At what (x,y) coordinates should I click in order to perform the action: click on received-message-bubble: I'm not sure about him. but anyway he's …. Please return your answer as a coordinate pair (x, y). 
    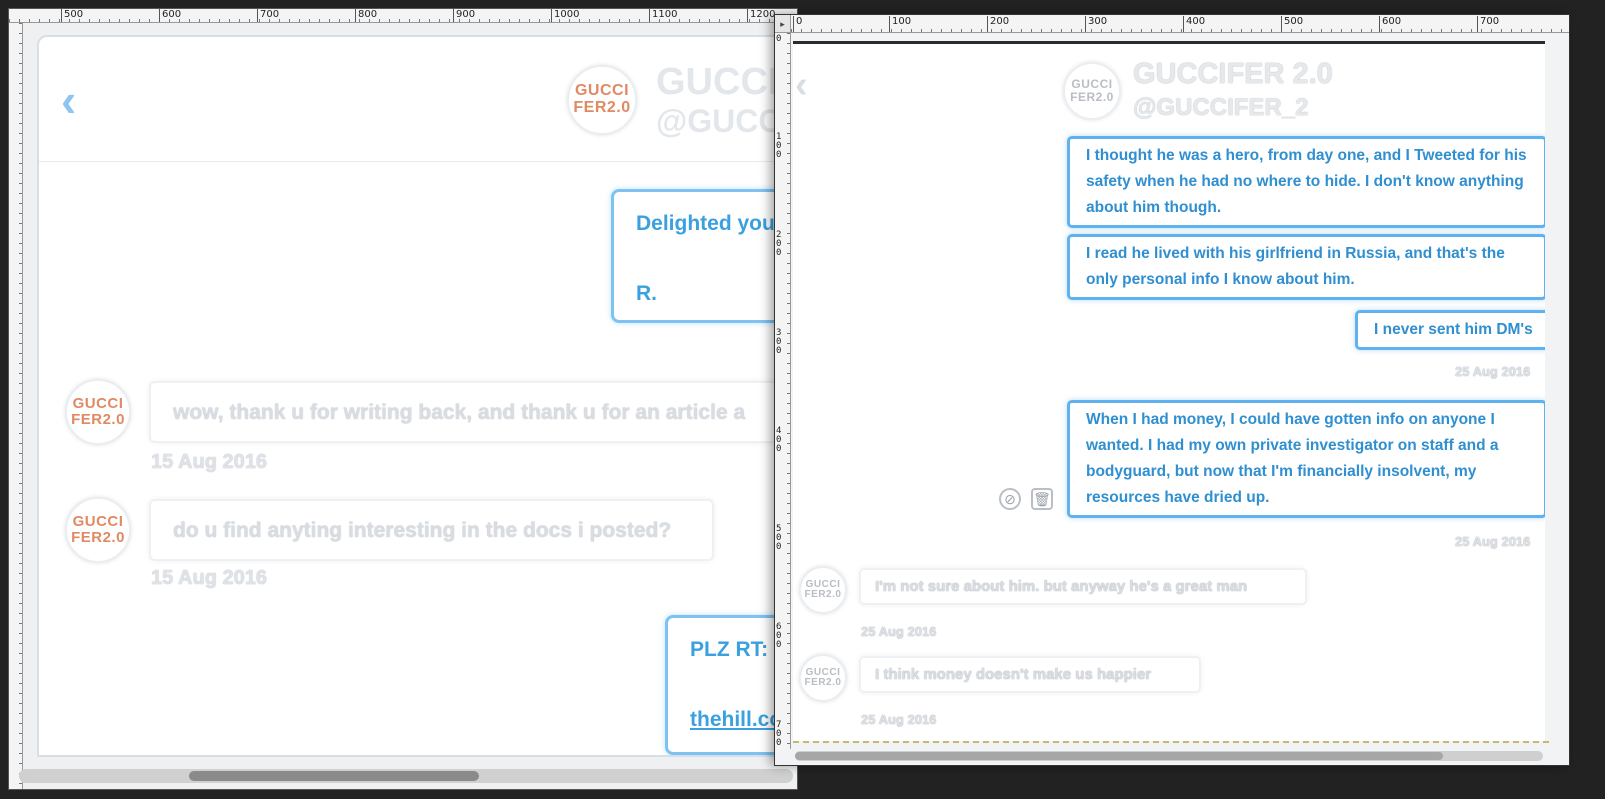
    Looking at the image, I should click on (1083, 586).